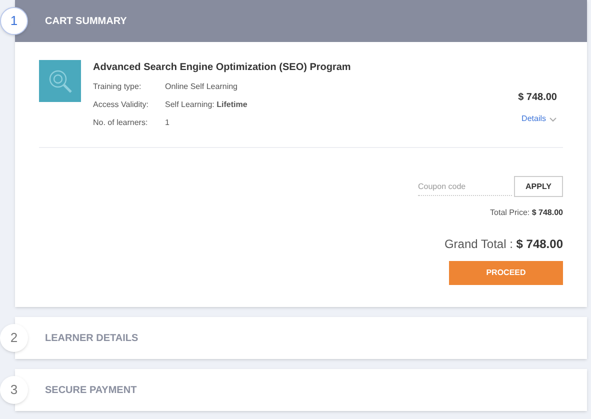  What do you see at coordinates (117, 87) in the screenshot?
I see `detail-label: Training type:` at bounding box center [117, 87].